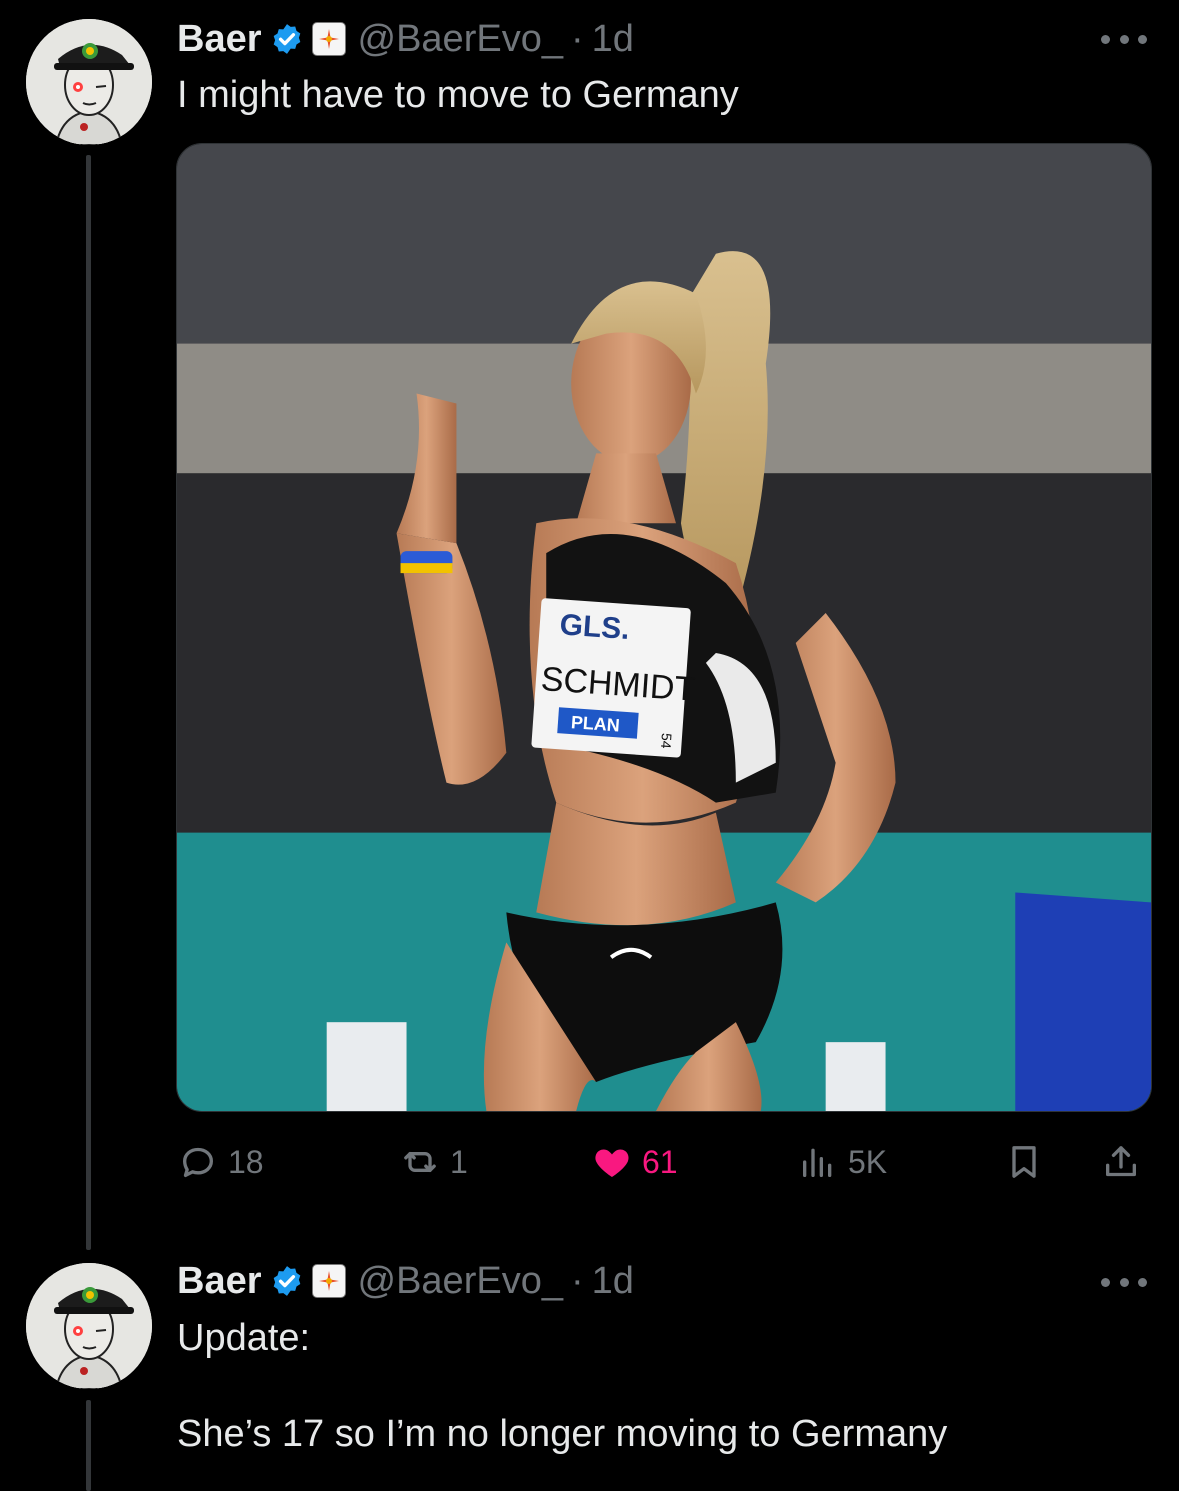  I want to click on views-icon, so click(817, 1162).